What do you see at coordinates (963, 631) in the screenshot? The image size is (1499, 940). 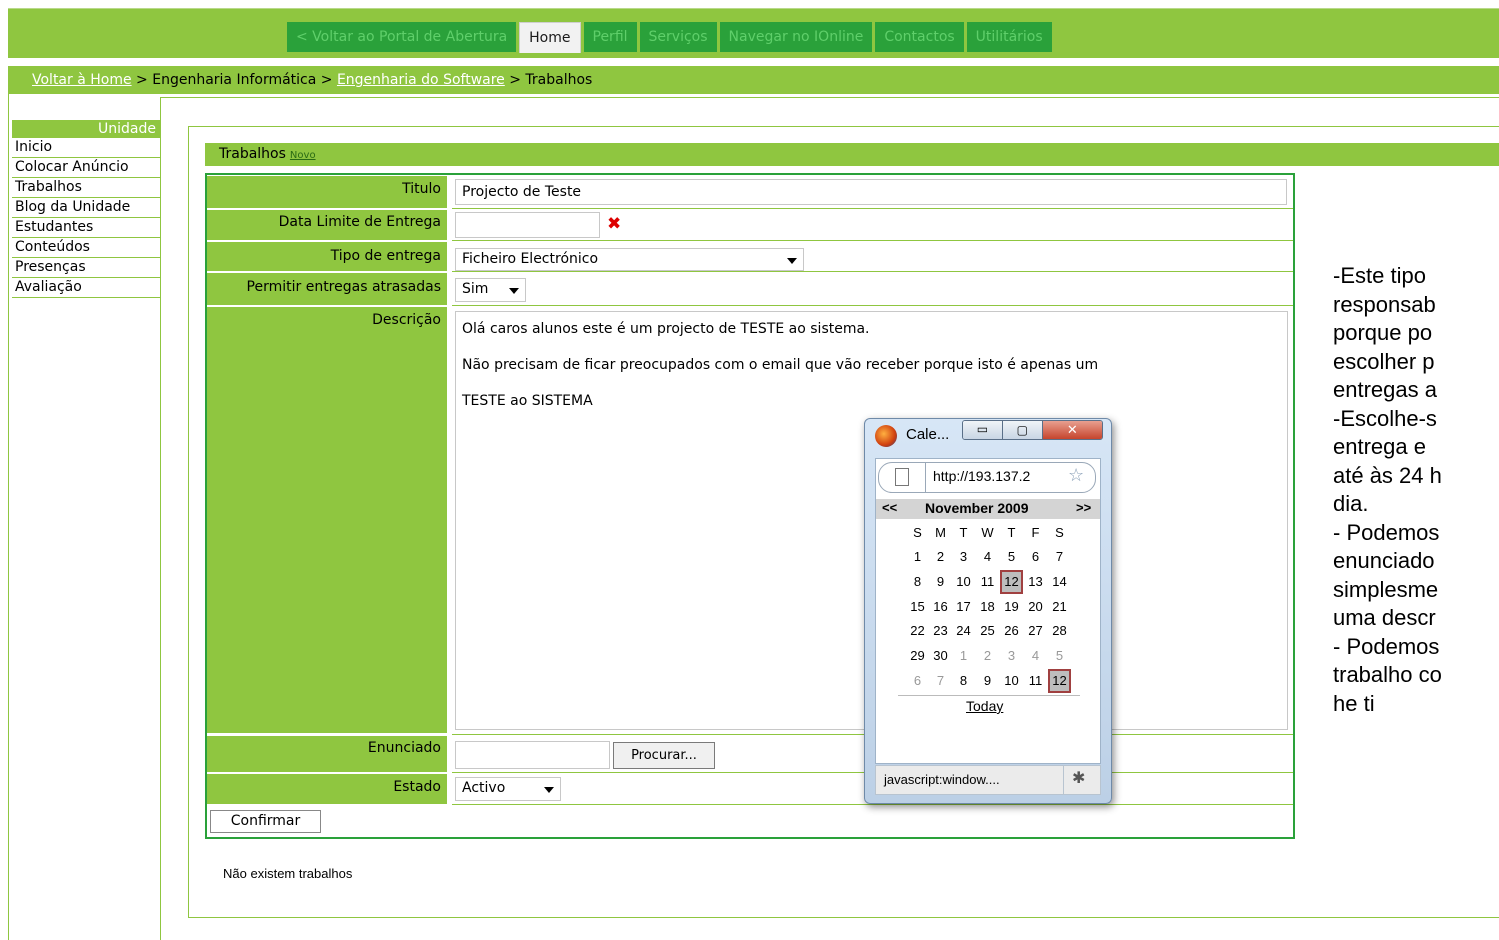 I see `calendar-day: 24` at bounding box center [963, 631].